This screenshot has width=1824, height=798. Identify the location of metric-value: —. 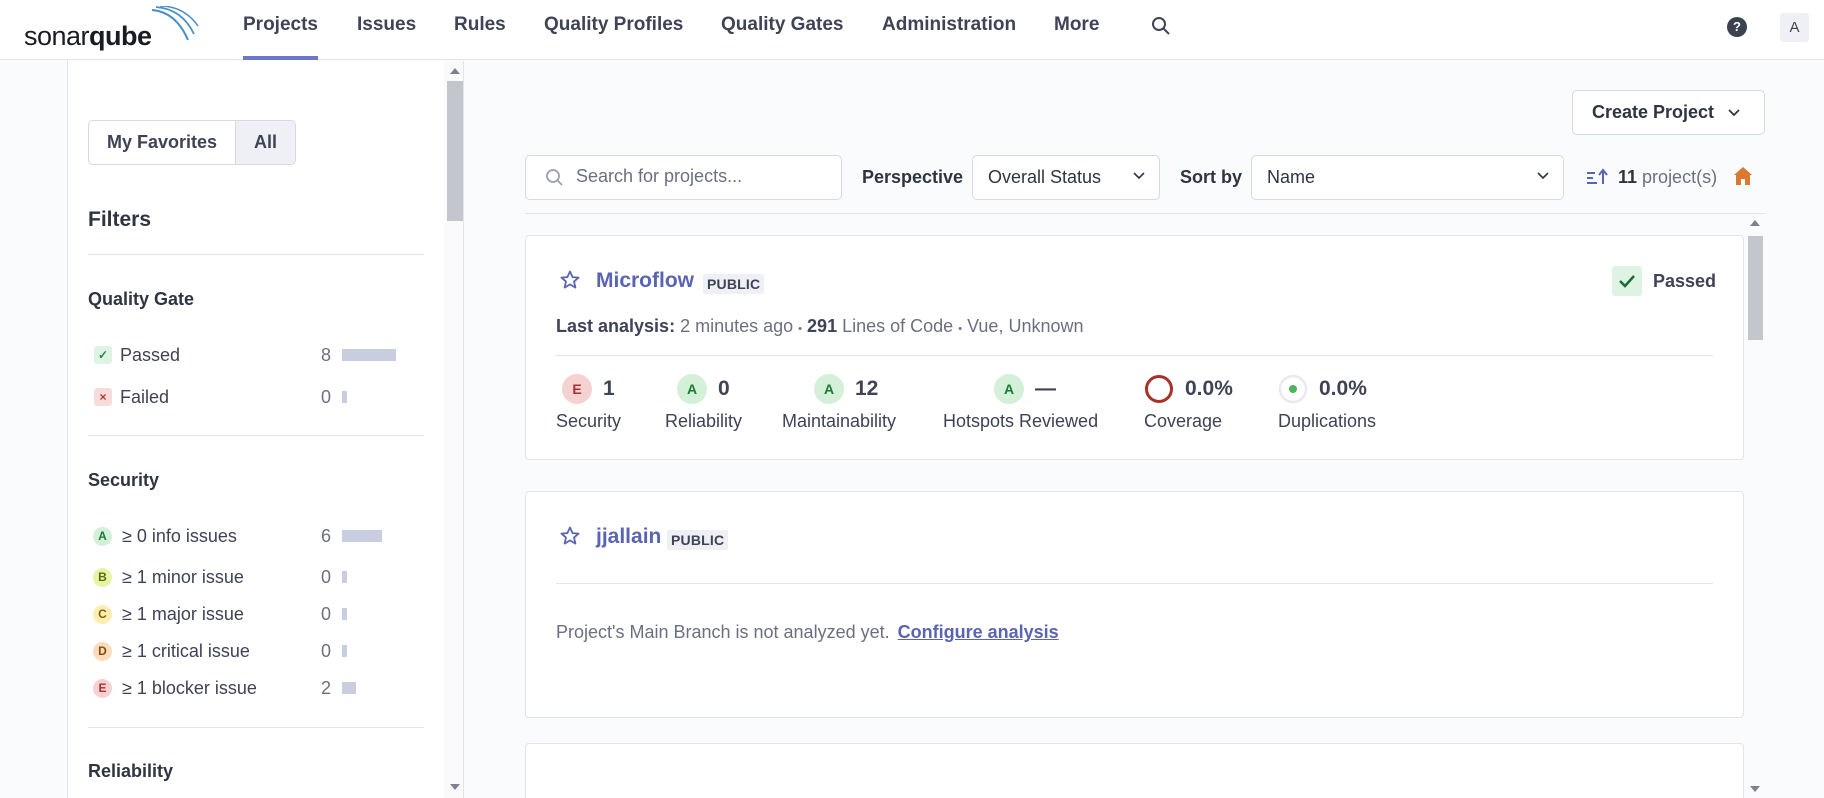
(1045, 388).